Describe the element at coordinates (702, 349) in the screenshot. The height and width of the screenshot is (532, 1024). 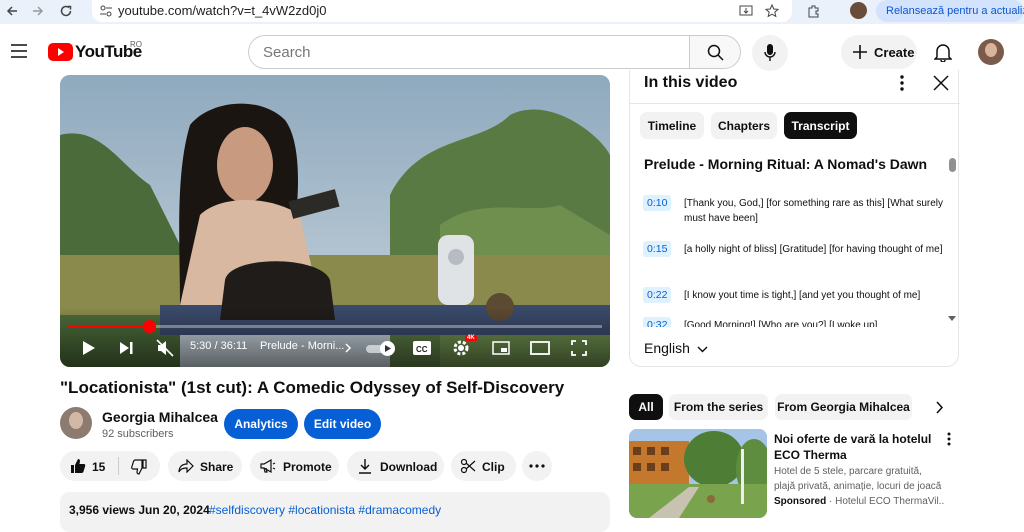
I see `chevron-down-icon` at that location.